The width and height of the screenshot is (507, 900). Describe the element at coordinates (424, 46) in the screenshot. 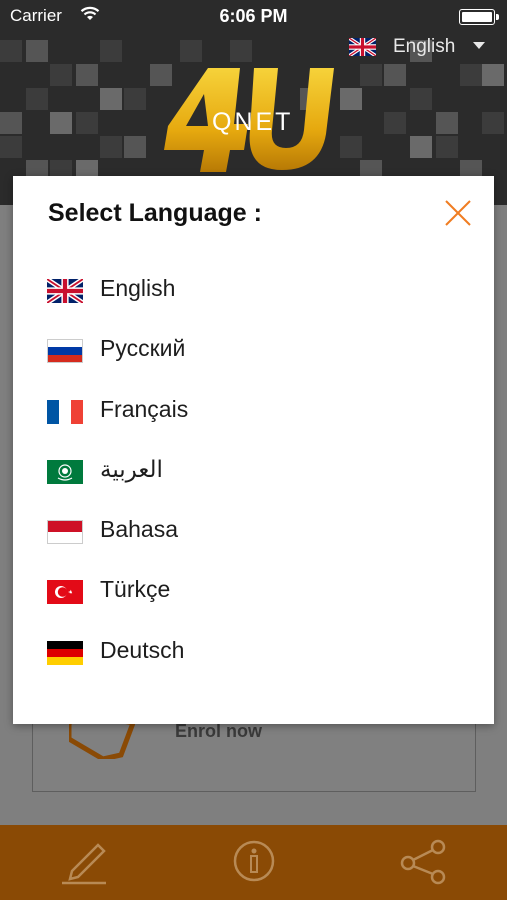

I see `current-language-label: English` at that location.